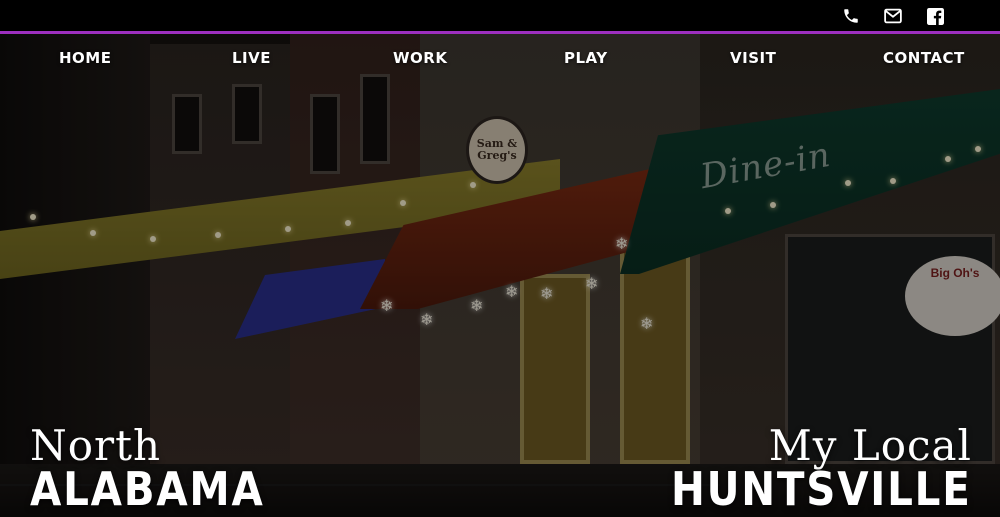 The image size is (1000, 517). I want to click on facebook-icon, so click(935, 16).